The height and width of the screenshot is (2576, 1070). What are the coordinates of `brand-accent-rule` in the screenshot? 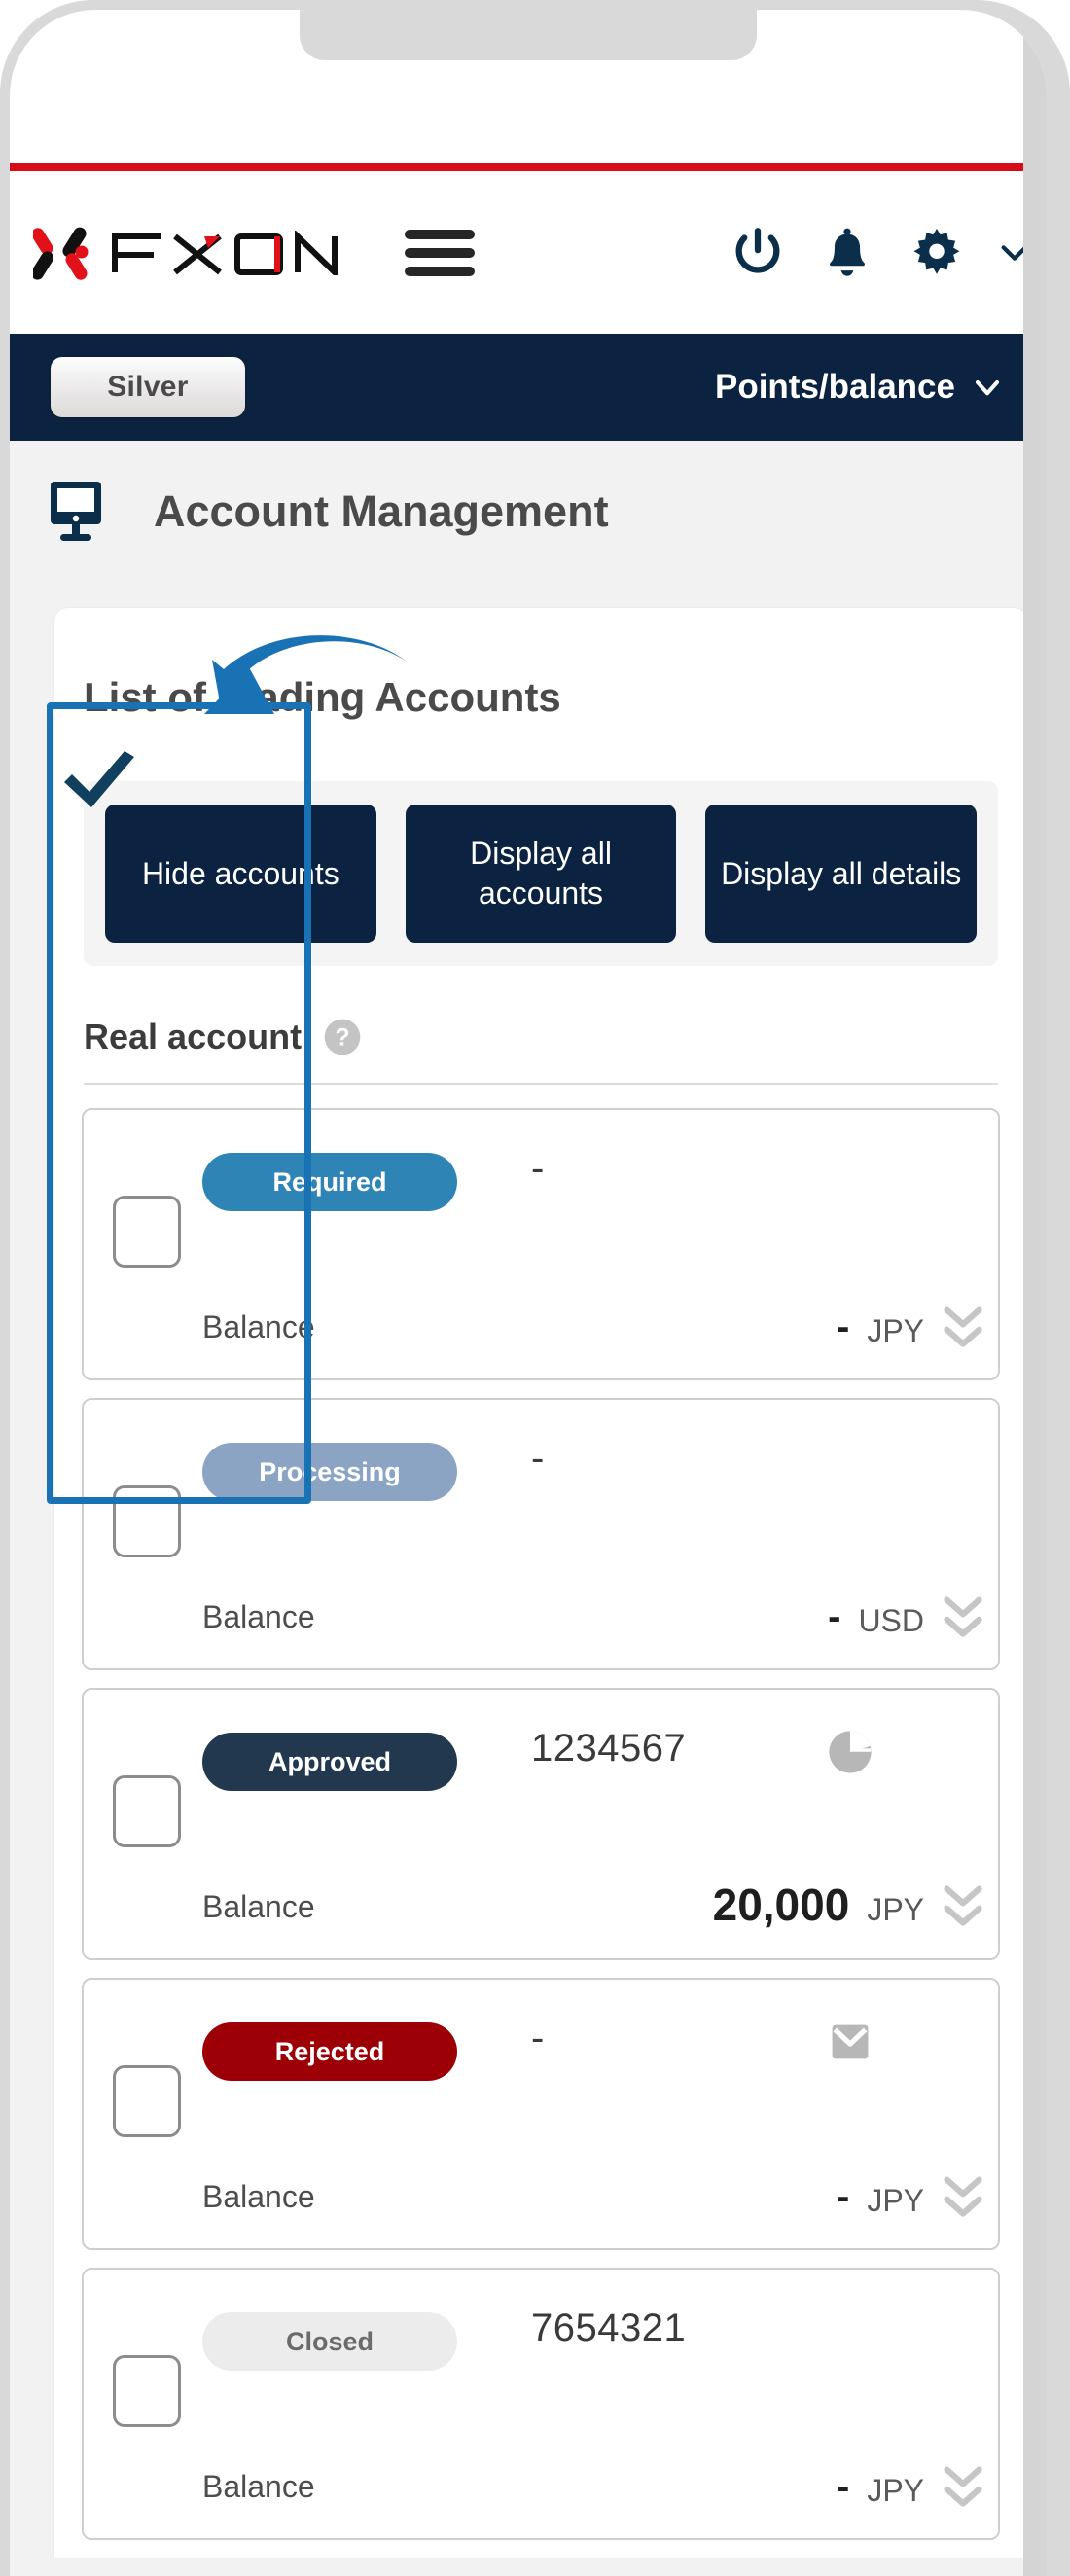 It's located at (528, 167).